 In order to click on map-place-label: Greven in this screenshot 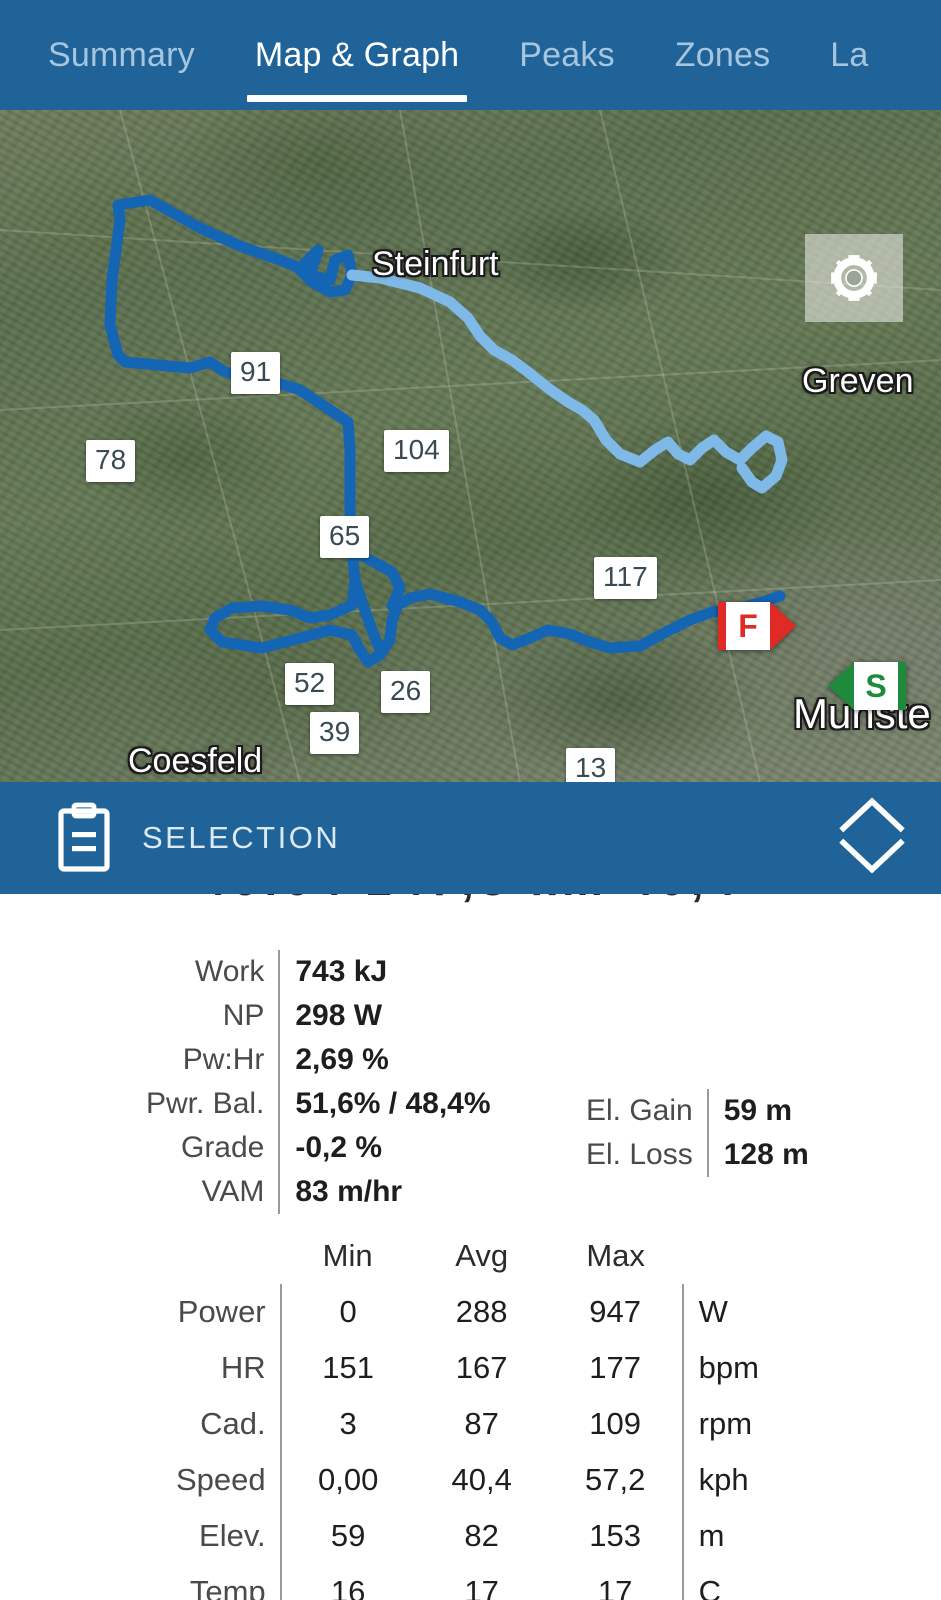, I will do `click(858, 381)`.